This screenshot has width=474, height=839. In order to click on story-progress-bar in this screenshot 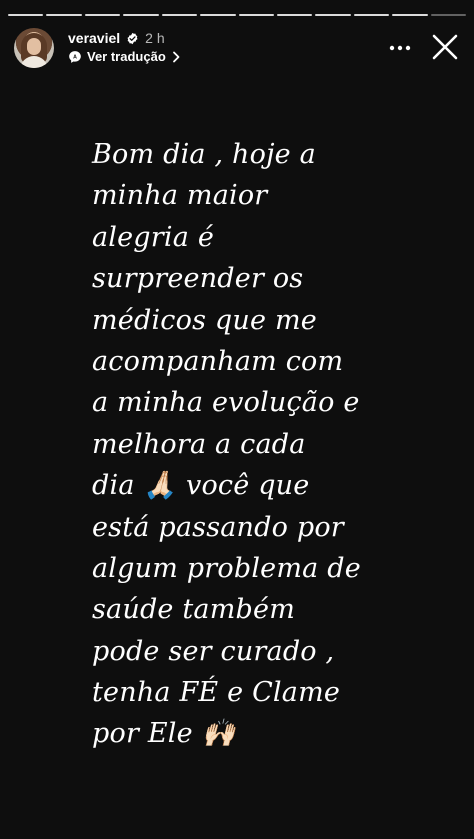, I will do `click(237, 15)`.